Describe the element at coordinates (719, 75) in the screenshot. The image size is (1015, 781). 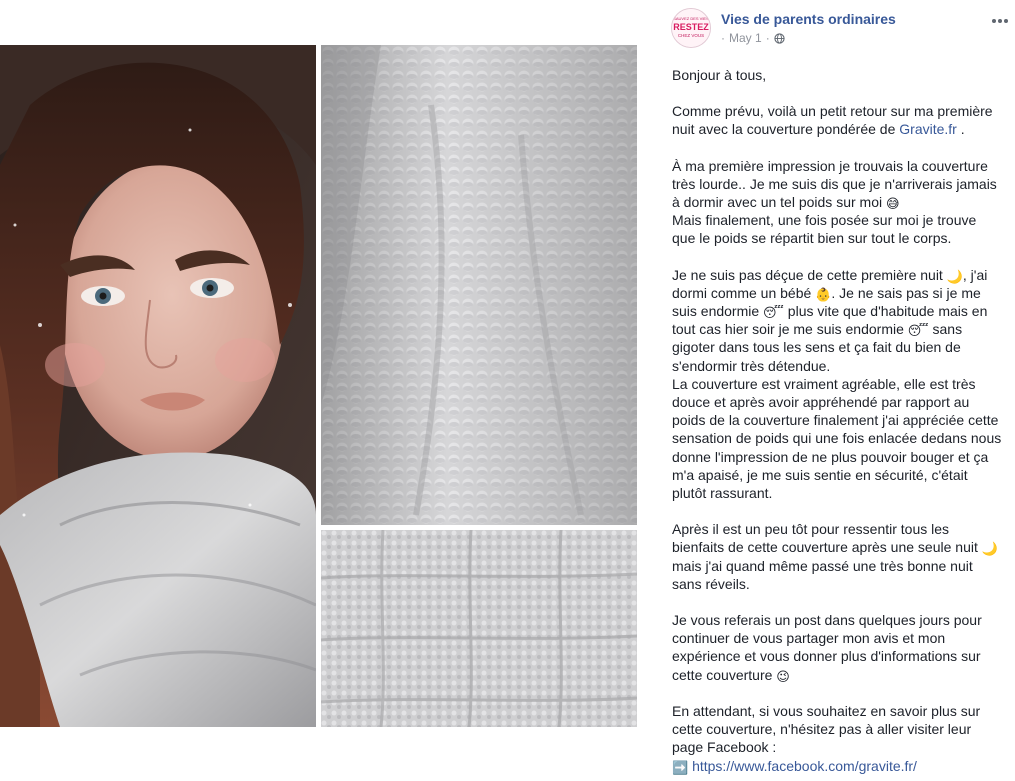
I see `text-span: Bonjour à tous,` at that location.